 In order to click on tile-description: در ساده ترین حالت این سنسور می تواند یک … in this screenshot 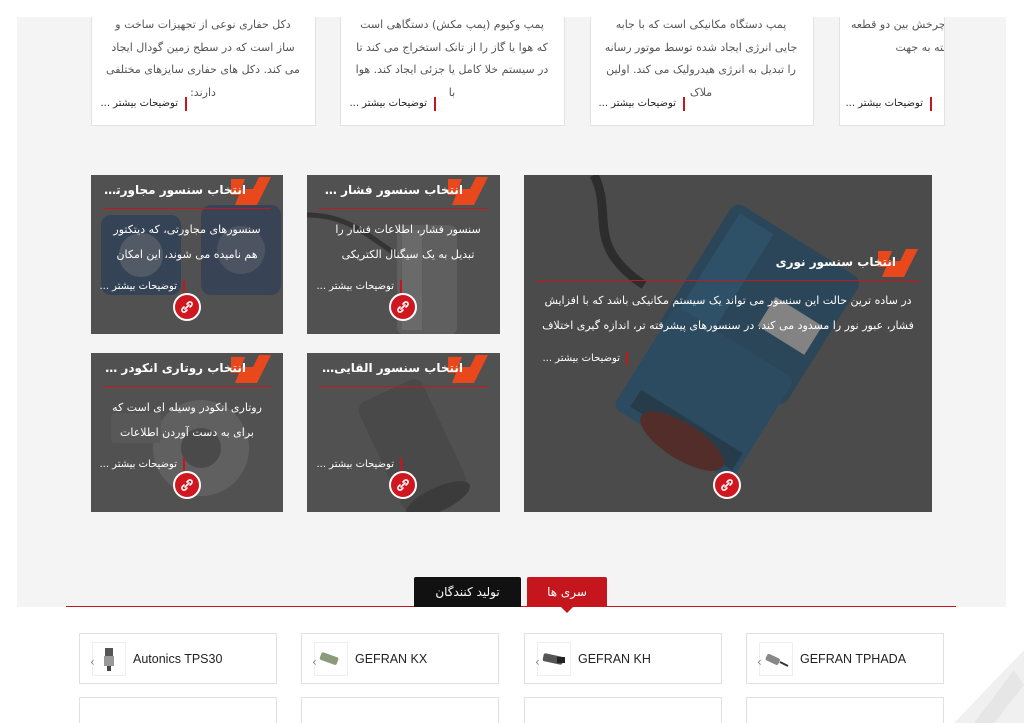, I will do `click(728, 313)`.